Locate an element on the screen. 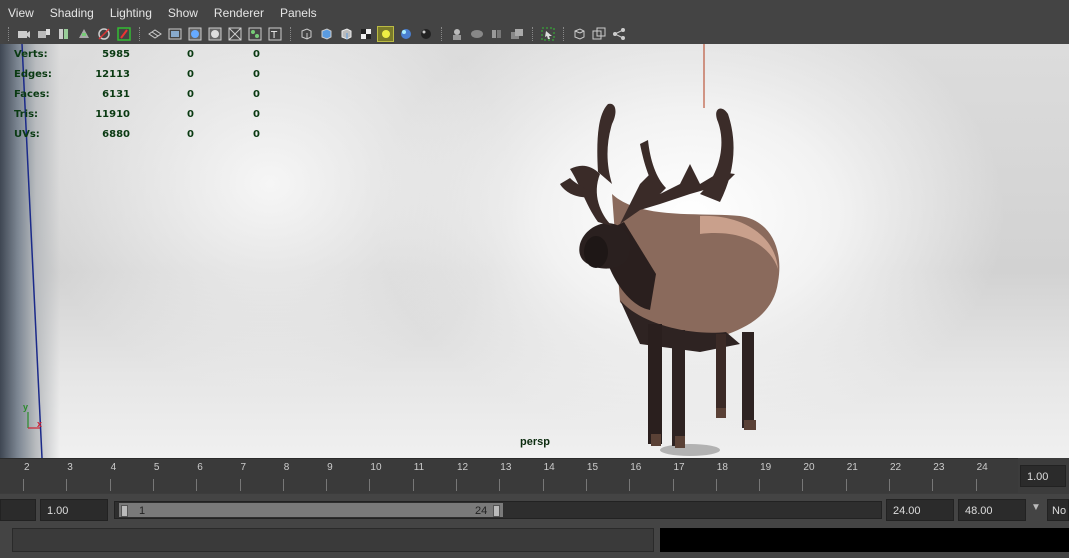  screen-ambient-occlusion-icon is located at coordinates (425, 34).